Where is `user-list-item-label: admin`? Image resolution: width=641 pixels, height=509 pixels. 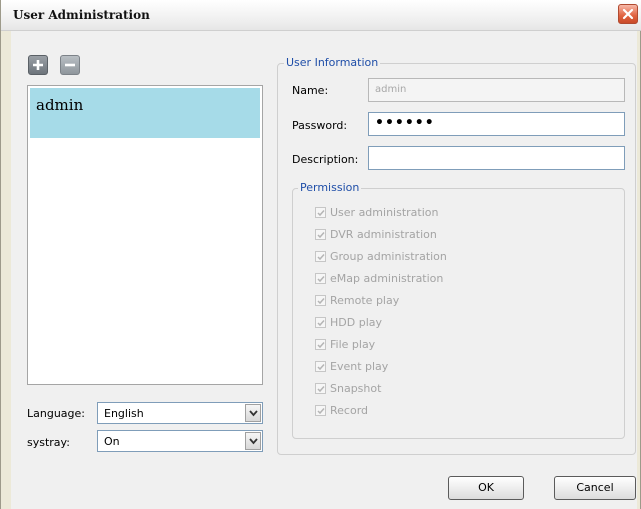
user-list-item-label: admin is located at coordinates (60, 105).